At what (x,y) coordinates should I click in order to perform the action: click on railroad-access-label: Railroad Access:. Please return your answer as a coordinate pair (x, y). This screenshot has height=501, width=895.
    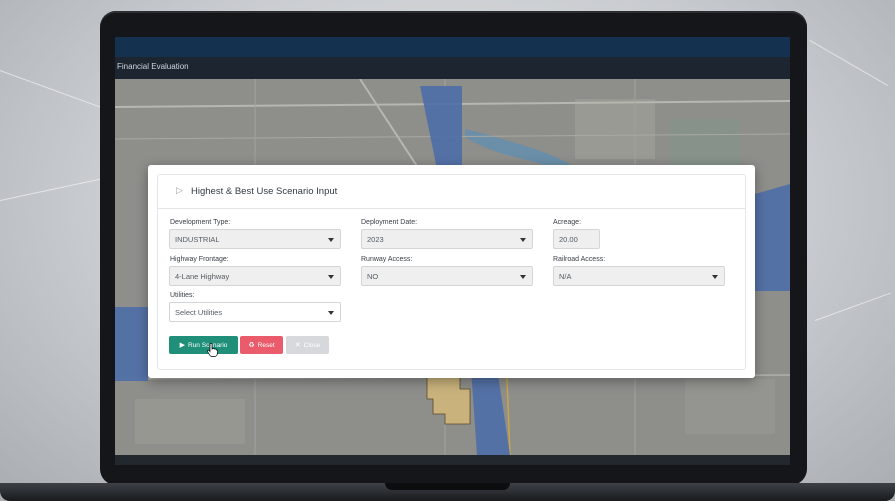
    Looking at the image, I should click on (579, 259).